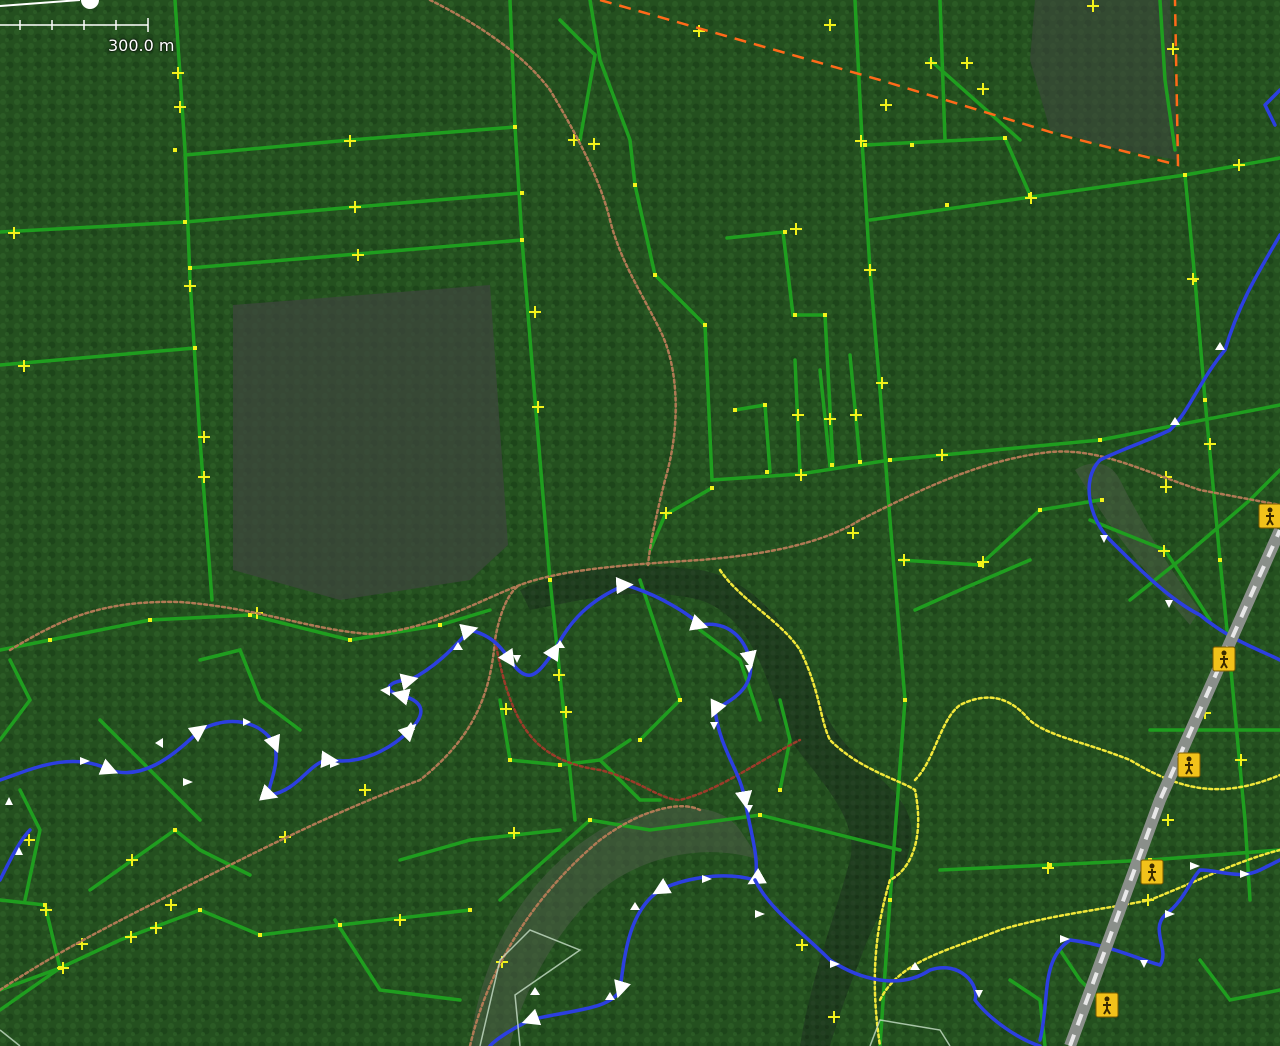 Image resolution: width=1280 pixels, height=1046 pixels. I want to click on scale-bar-ruler, so click(74, 16).